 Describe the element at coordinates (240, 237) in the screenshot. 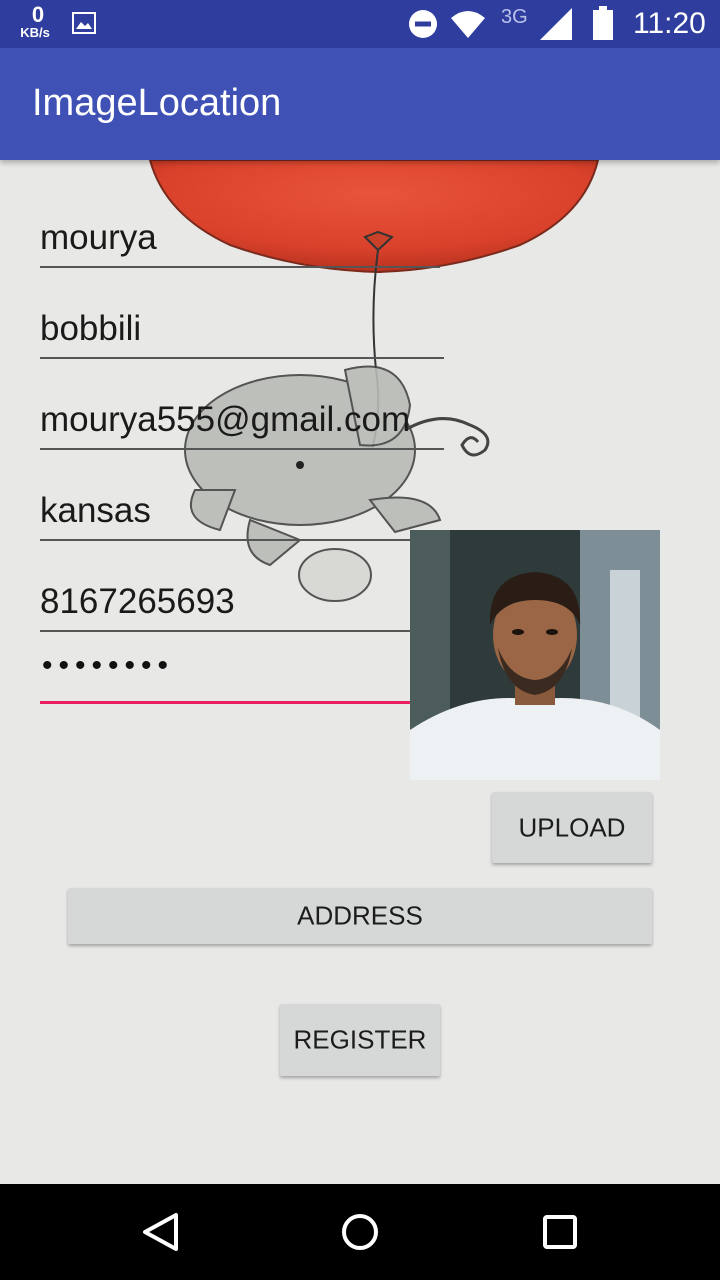

I see `name-field: mourya` at that location.